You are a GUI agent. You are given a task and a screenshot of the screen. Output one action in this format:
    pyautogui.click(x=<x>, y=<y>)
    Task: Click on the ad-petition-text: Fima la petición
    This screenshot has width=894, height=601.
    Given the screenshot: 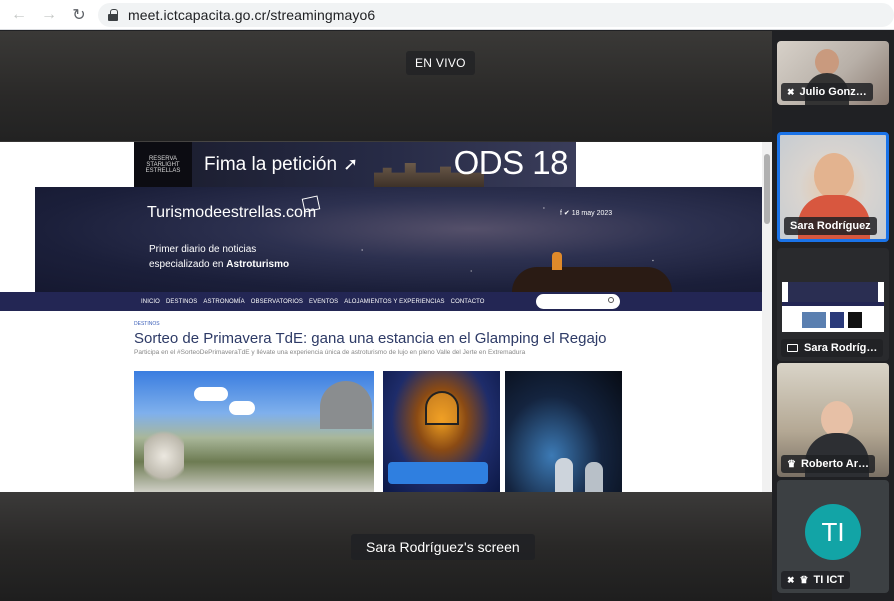 What is the action you would take?
    pyautogui.click(x=271, y=164)
    